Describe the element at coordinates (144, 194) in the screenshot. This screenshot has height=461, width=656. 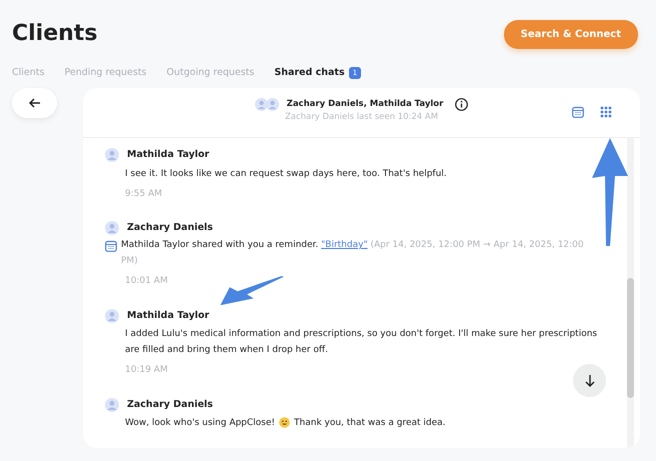
I see `message-time: 9:55 AM` at that location.